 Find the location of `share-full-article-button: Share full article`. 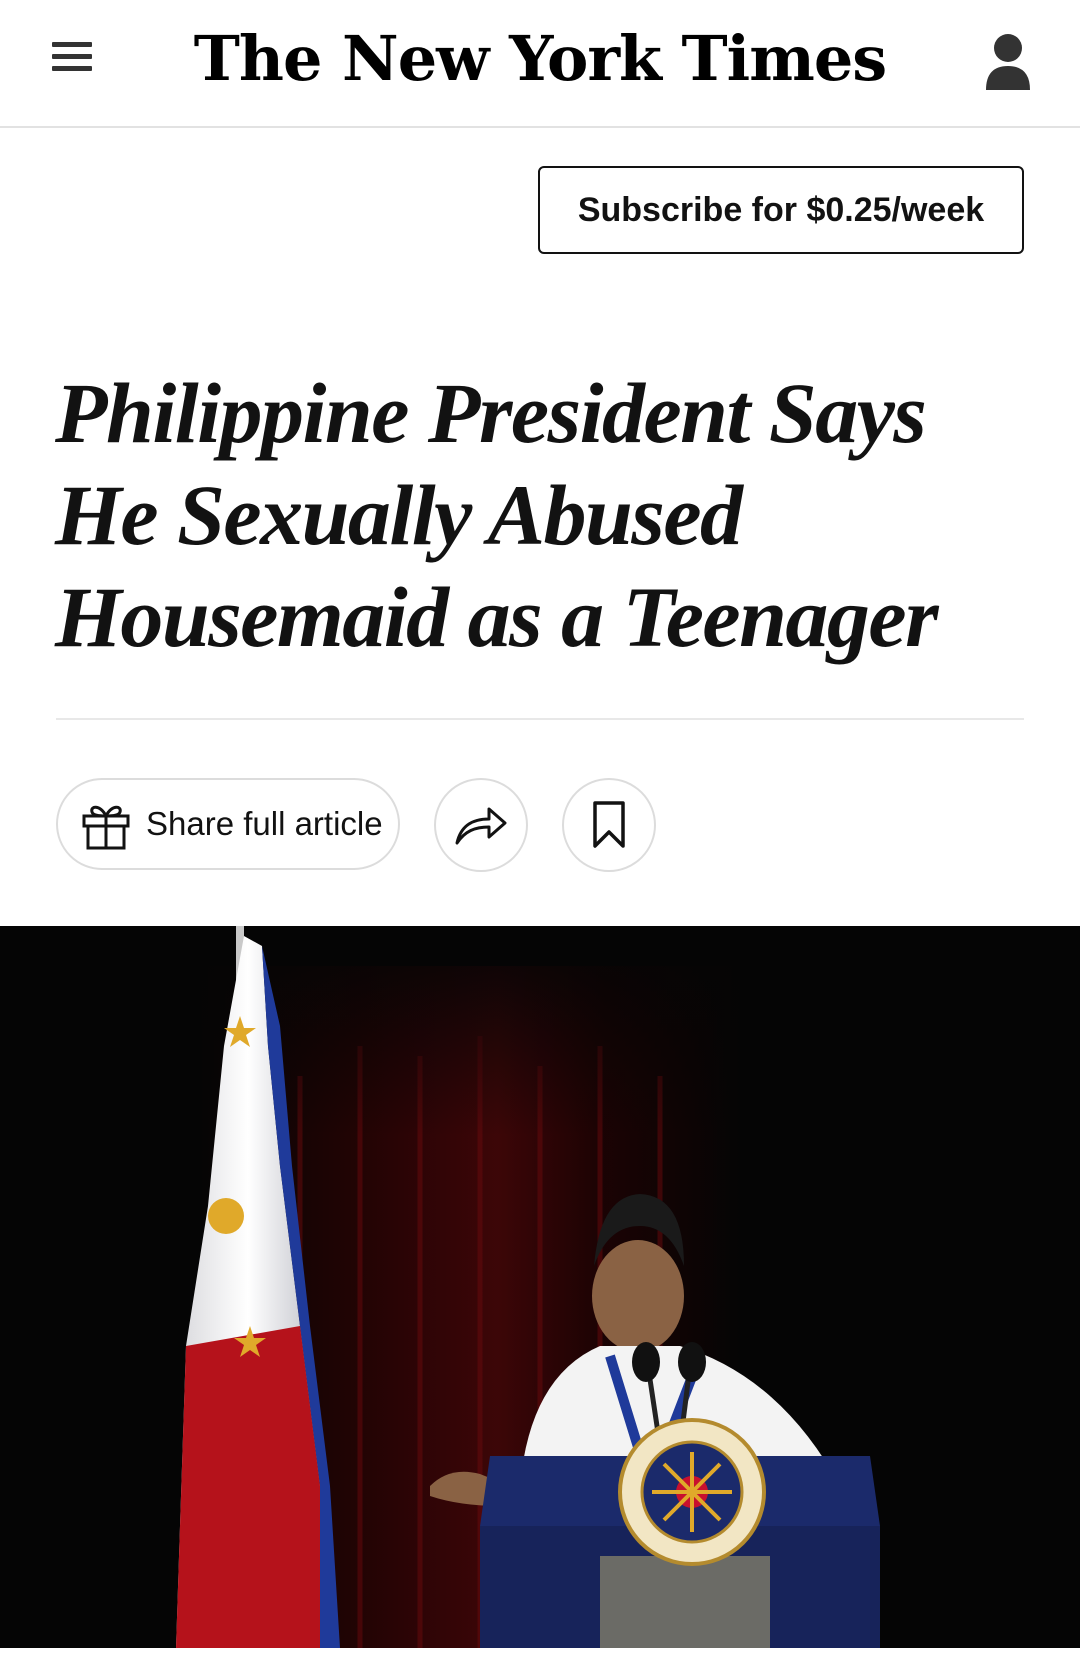

share-full-article-button: Share full article is located at coordinates (228, 824).